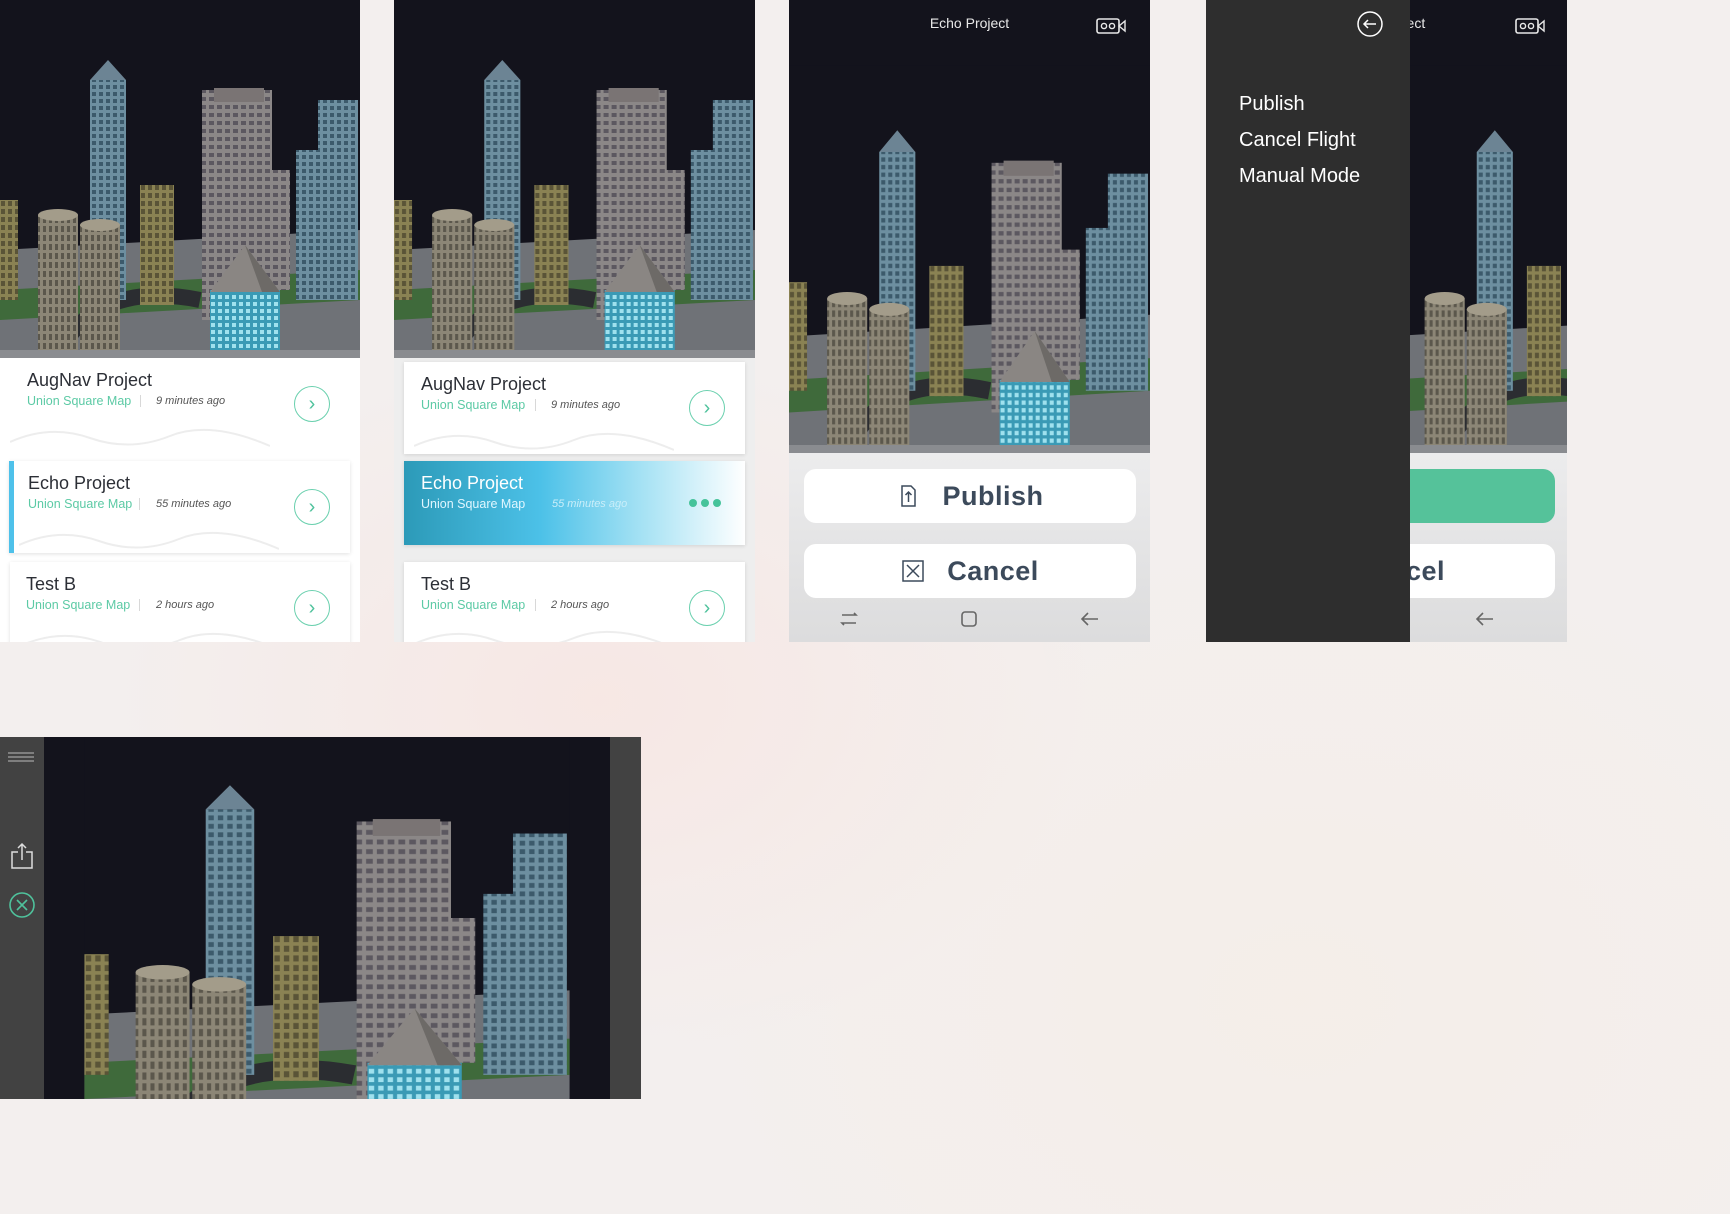  What do you see at coordinates (22, 856) in the screenshot?
I see `share-icon` at bounding box center [22, 856].